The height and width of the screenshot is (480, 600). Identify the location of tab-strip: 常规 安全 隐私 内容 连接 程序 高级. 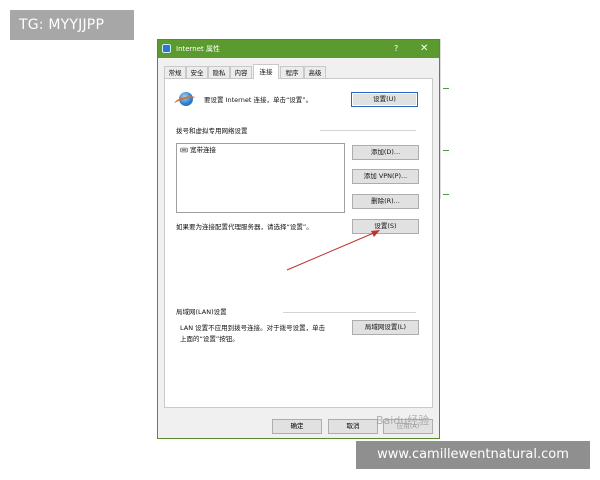
(299, 71).